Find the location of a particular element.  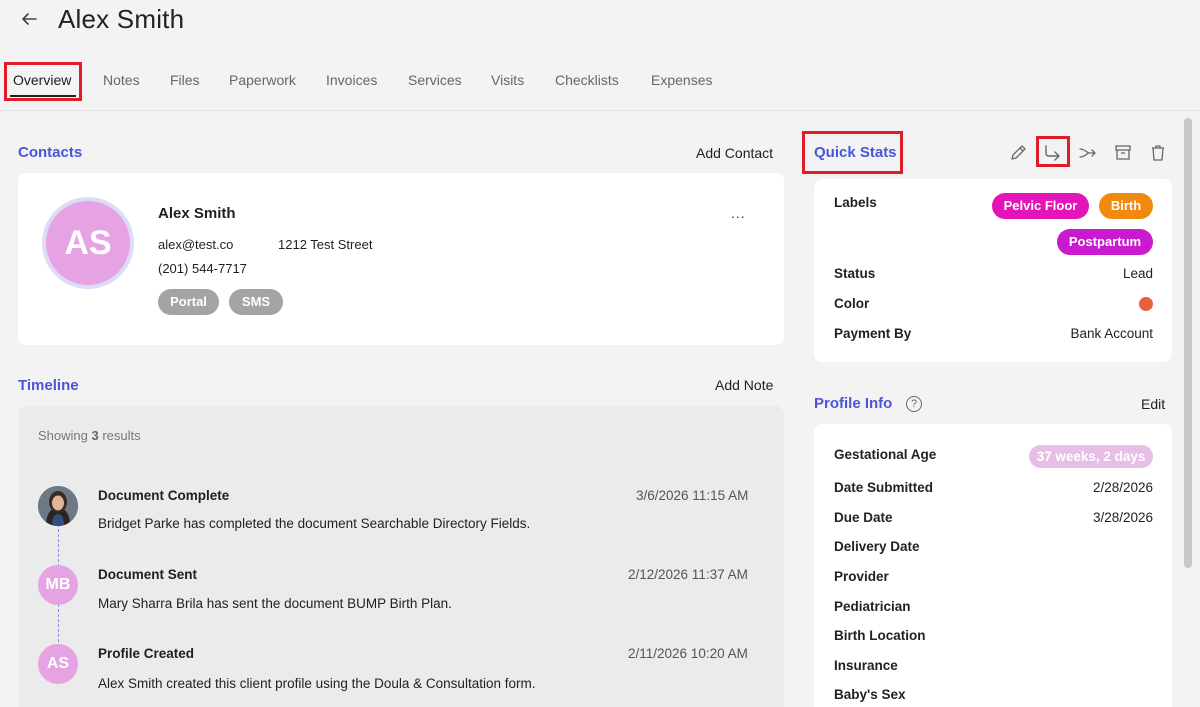

user-photo-avatar is located at coordinates (58, 506).